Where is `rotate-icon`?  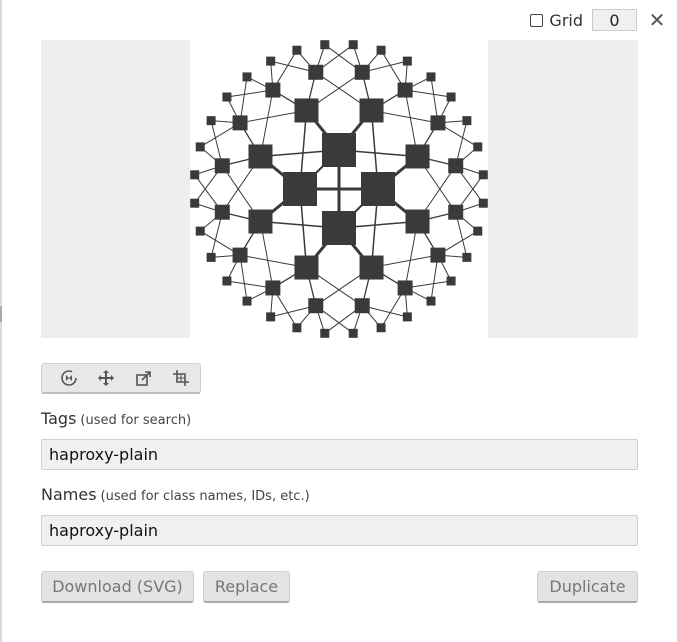
rotate-icon is located at coordinates (69, 378).